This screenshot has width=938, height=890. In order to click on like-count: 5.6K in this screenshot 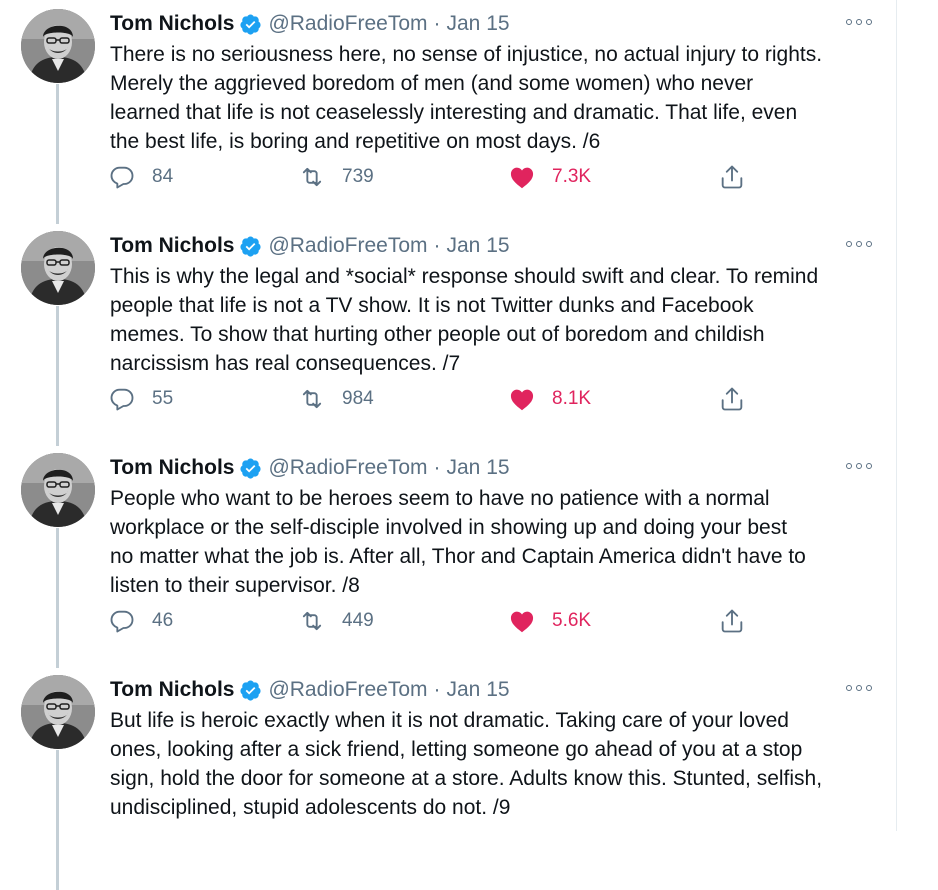, I will do `click(572, 620)`.